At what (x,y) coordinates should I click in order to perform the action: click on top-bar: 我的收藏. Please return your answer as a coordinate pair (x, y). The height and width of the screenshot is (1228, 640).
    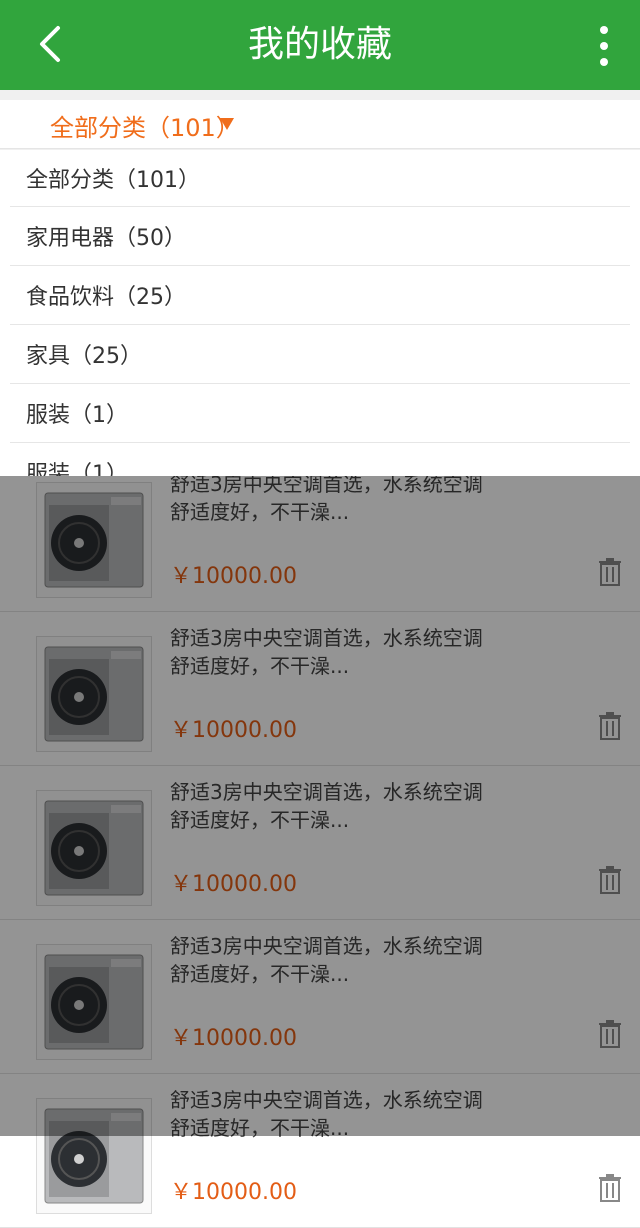
    Looking at the image, I should click on (320, 45).